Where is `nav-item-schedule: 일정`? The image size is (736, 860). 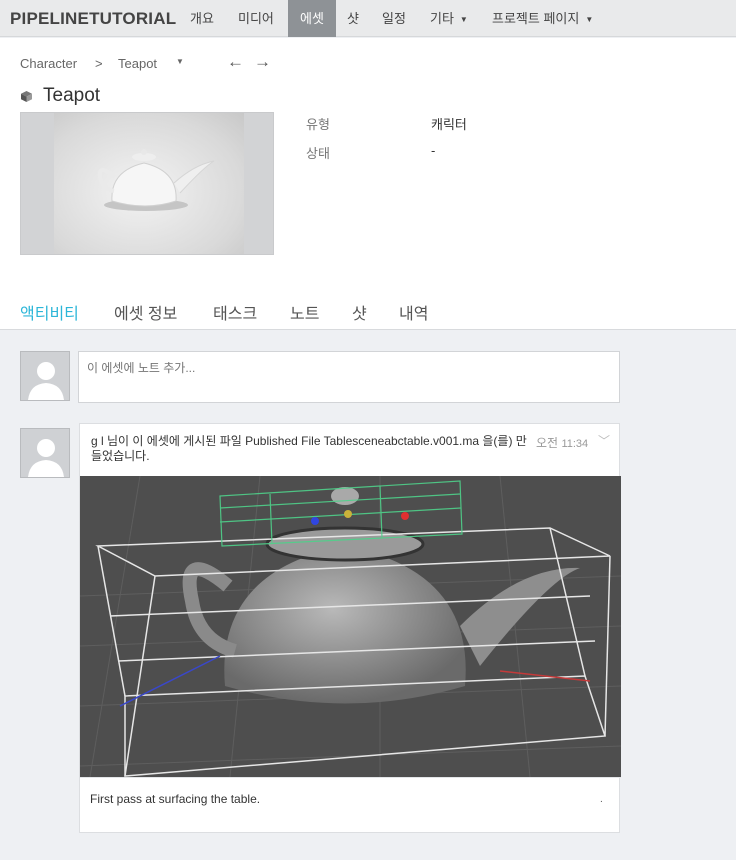 nav-item-schedule: 일정 is located at coordinates (394, 18).